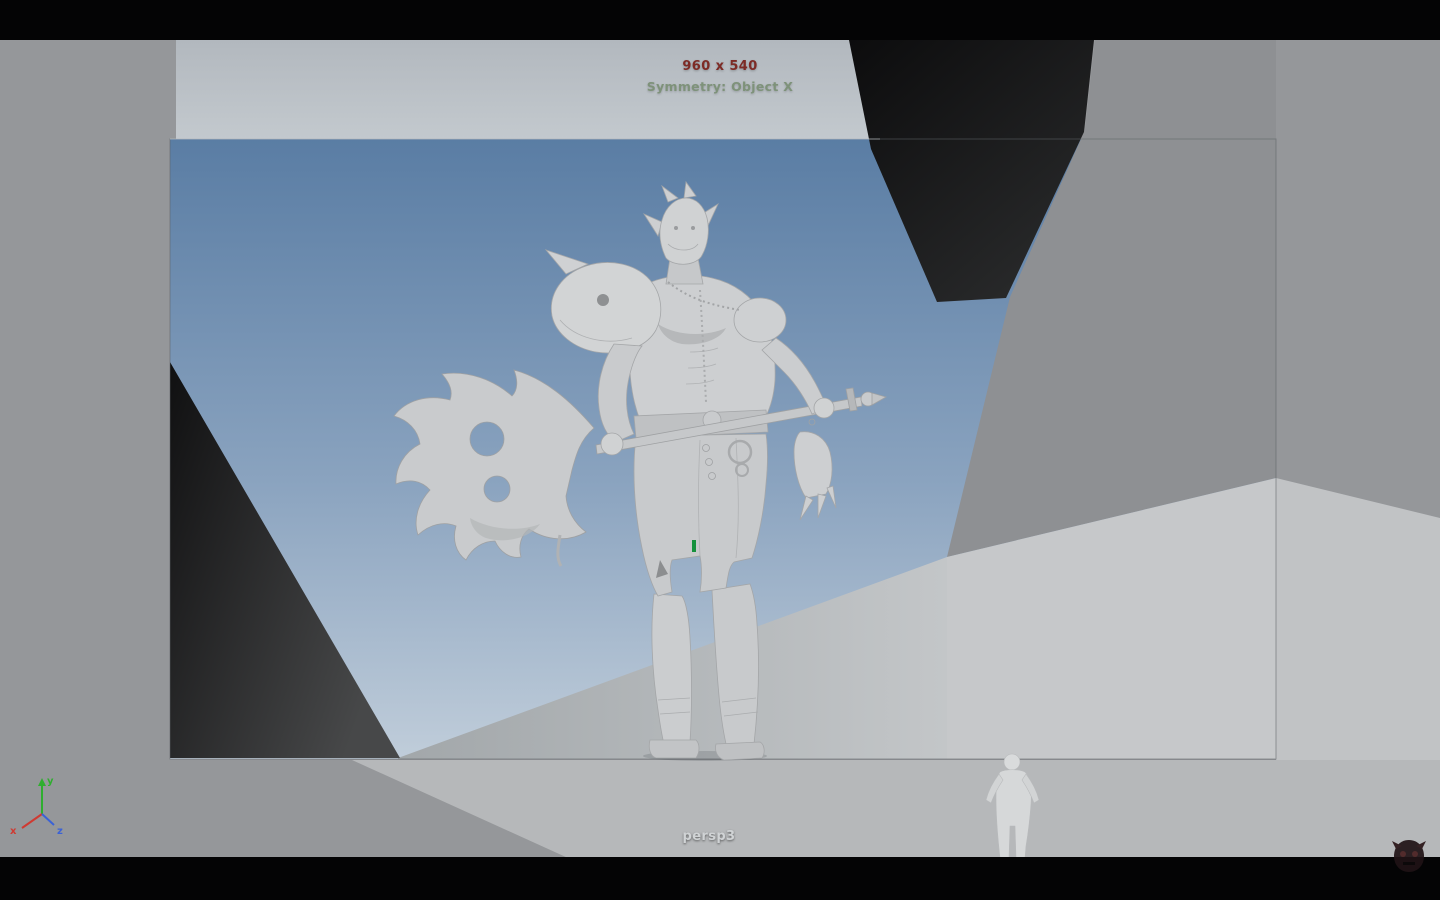  I want to click on character-right-shoulder, so click(760, 320).